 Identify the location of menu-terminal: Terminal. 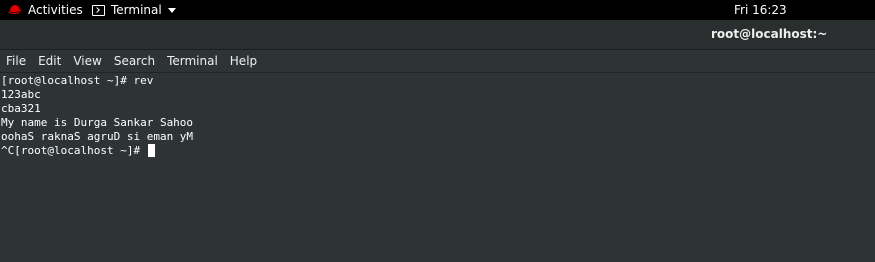
(192, 61).